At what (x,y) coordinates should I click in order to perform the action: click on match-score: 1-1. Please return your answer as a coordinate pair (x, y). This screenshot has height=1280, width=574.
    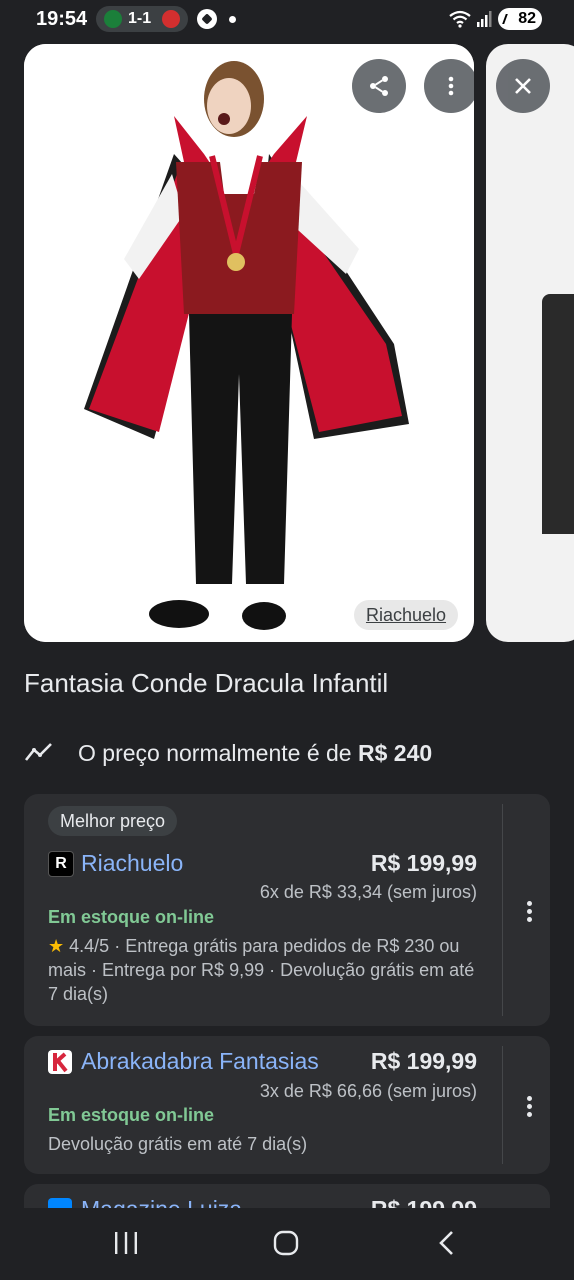
    Looking at the image, I should click on (140, 18).